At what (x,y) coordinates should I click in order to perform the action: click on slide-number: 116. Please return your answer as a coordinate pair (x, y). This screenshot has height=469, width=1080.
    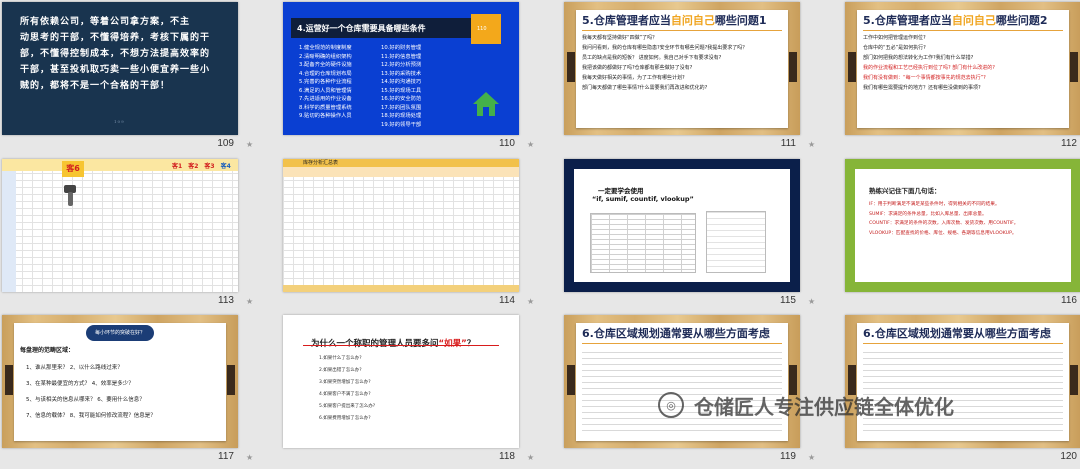
    Looking at the image, I should click on (1069, 300).